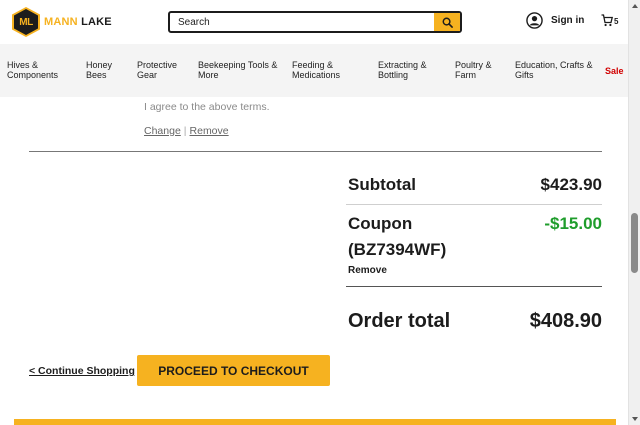 This screenshot has width=640, height=425. Describe the element at coordinates (23, 65) in the screenshot. I see `nav-item-label: Hives &` at that location.